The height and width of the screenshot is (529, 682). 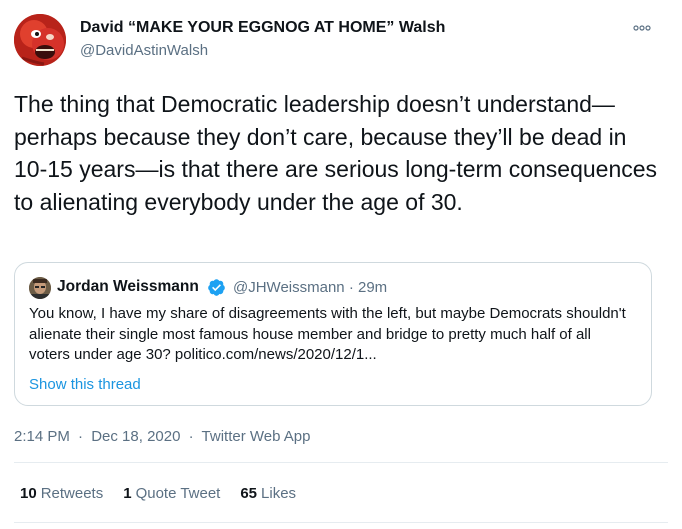 I want to click on retweets-stat: 10 Retweets, so click(x=61, y=493).